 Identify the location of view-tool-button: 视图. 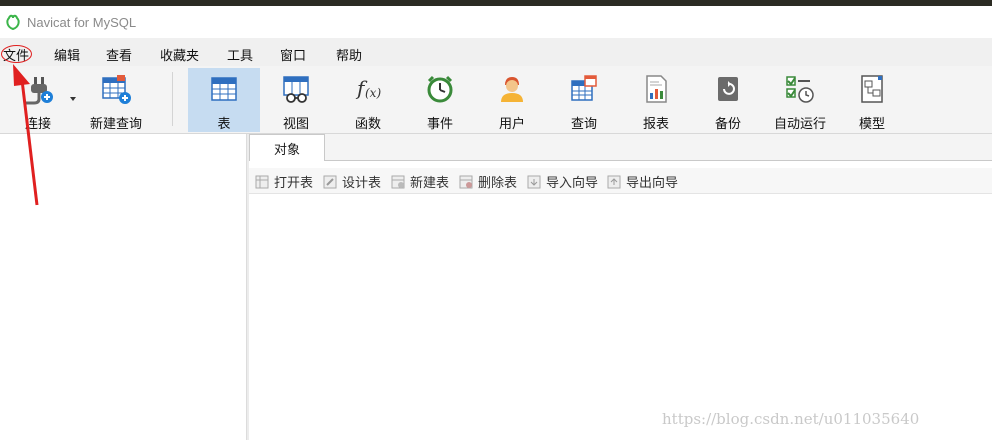
(296, 100).